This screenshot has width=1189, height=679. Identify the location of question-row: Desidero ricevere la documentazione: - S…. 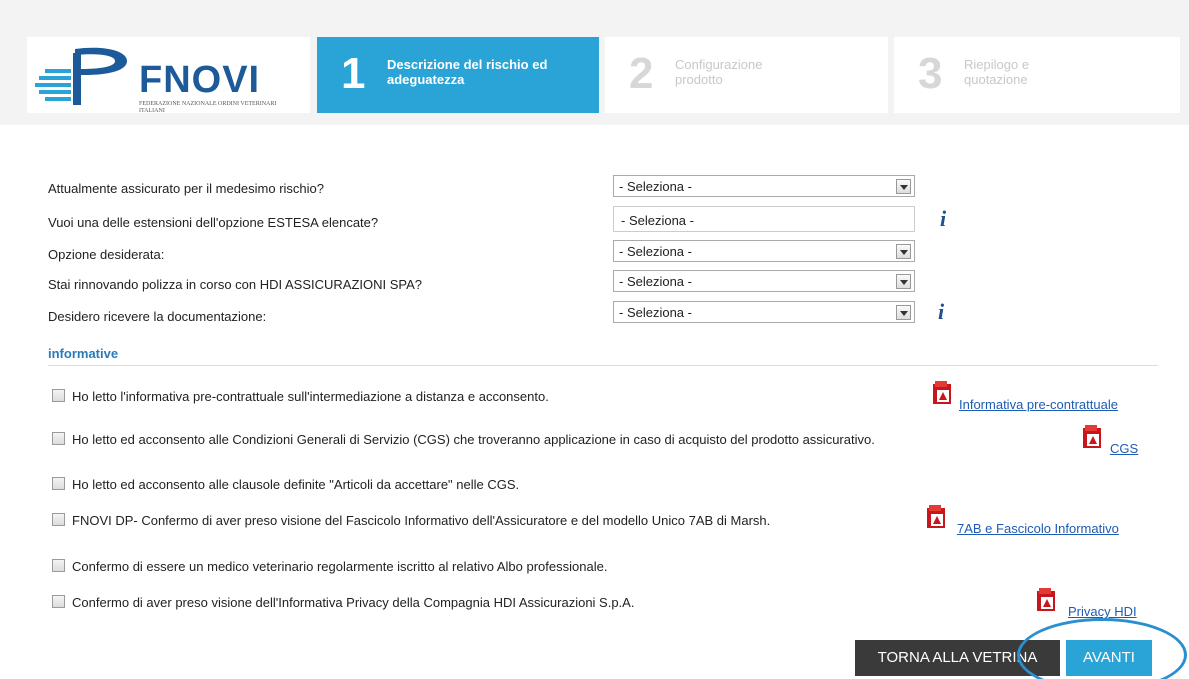
(498, 313).